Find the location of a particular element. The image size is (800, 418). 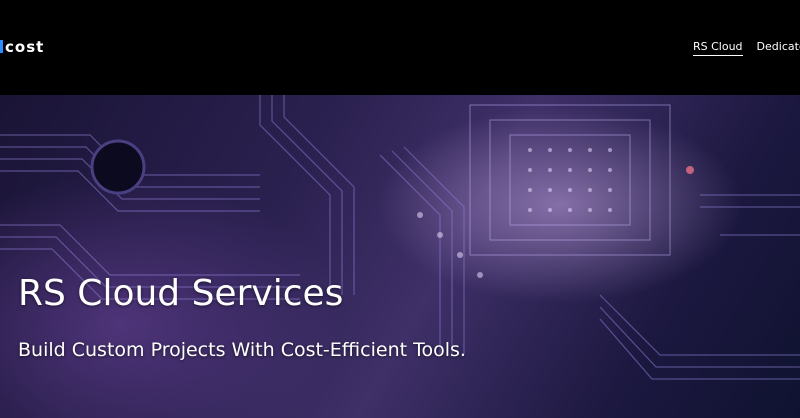

main-nav: RS Cloud Dedicated is located at coordinates (746, 48).